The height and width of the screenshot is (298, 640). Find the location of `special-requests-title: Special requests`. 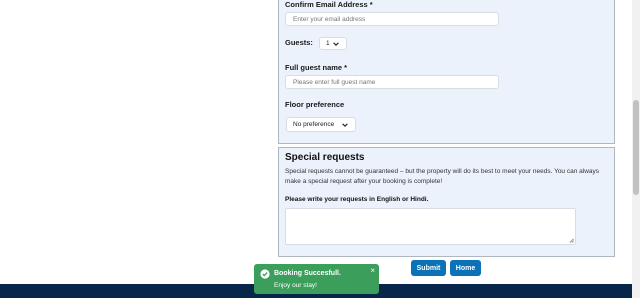

special-requests-title: Special requests is located at coordinates (325, 157).